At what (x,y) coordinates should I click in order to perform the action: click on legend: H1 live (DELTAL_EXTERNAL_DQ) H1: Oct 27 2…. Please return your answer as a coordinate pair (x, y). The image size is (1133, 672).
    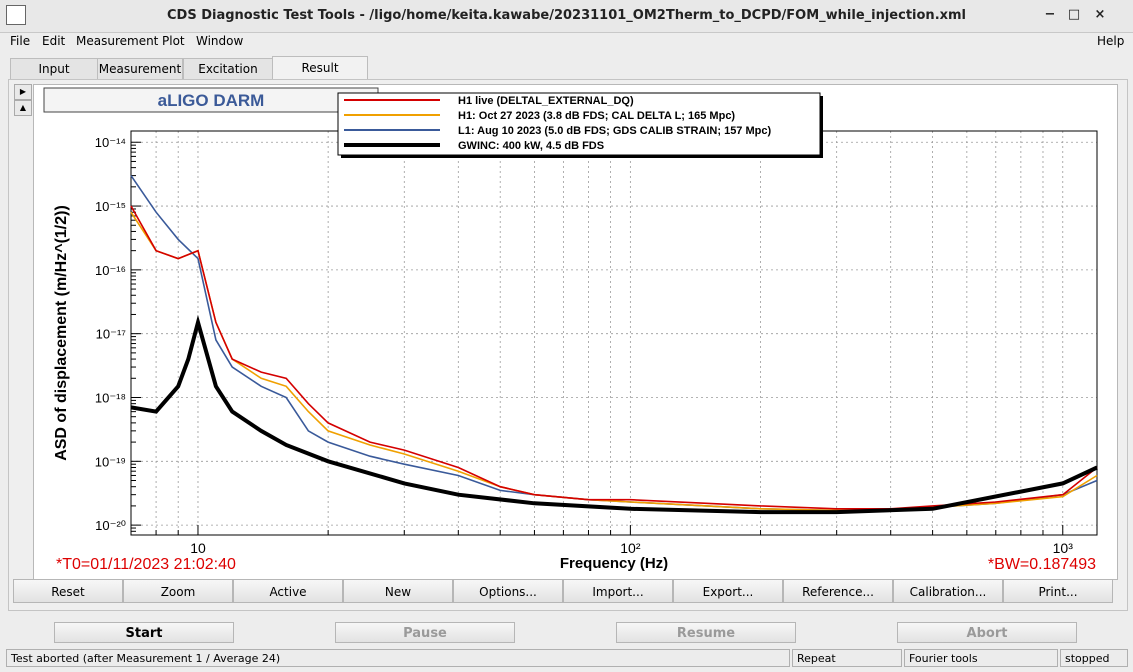
    Looking at the image, I should click on (580, 125).